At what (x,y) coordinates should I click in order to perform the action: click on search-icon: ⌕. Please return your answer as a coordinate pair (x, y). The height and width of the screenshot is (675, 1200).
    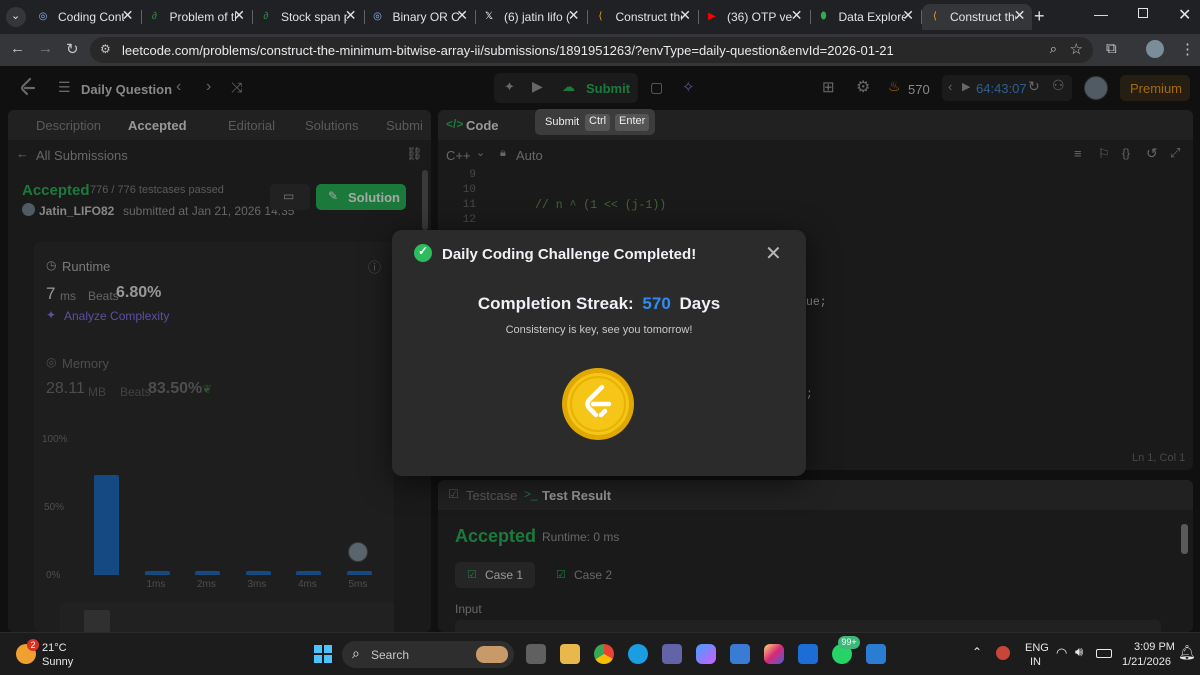
    Looking at the image, I should click on (356, 653).